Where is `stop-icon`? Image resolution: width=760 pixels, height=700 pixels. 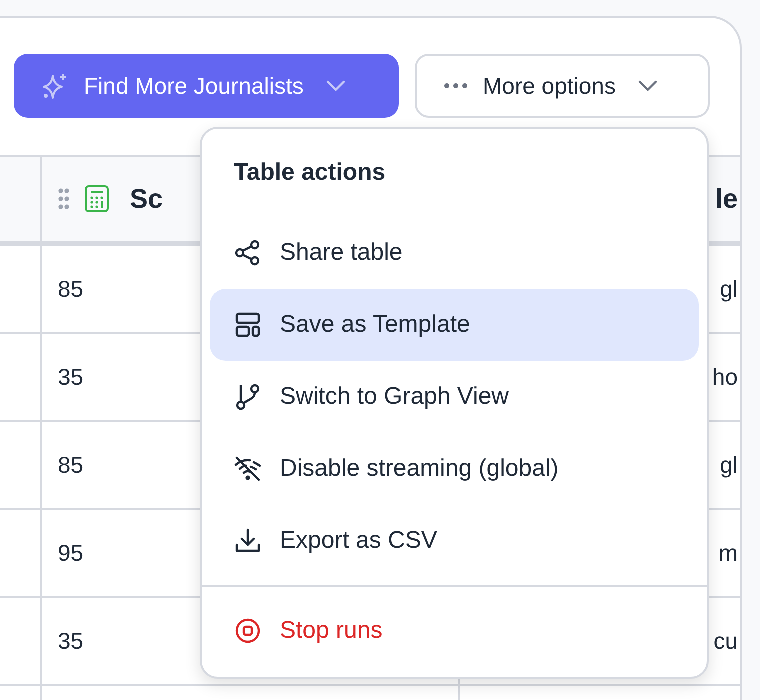
stop-icon is located at coordinates (248, 631).